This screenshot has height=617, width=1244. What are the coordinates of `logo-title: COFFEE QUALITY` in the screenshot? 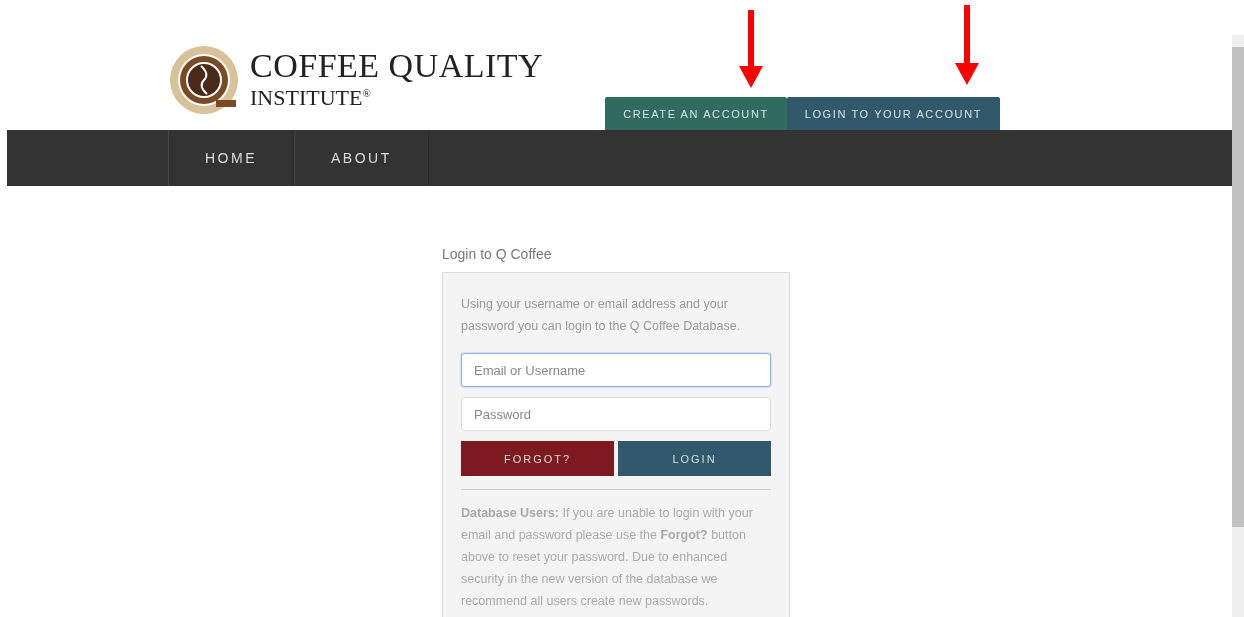 It's located at (397, 66).